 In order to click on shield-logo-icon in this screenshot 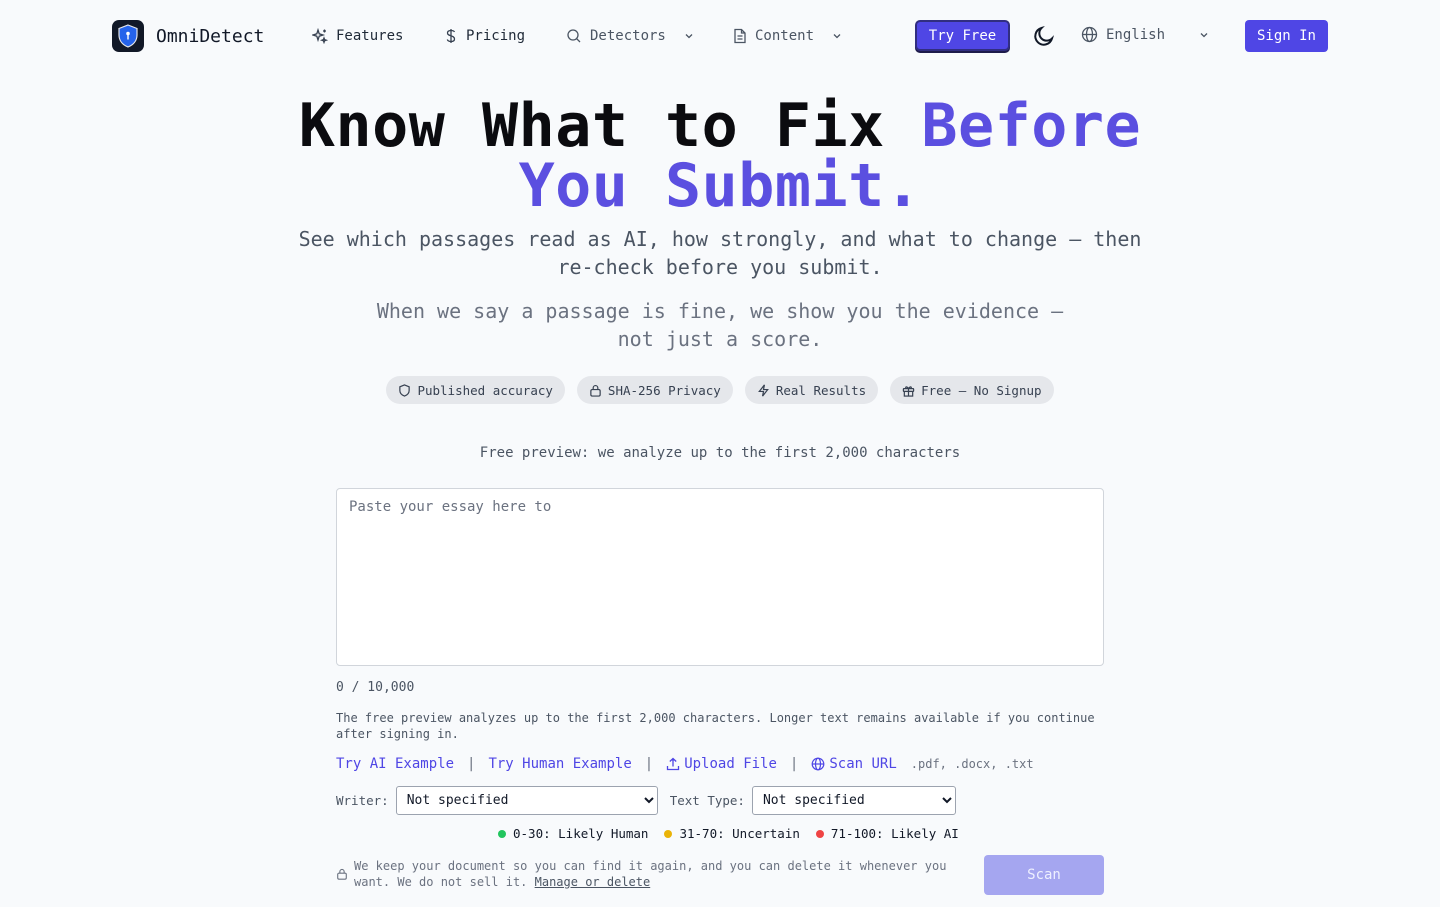, I will do `click(128, 36)`.